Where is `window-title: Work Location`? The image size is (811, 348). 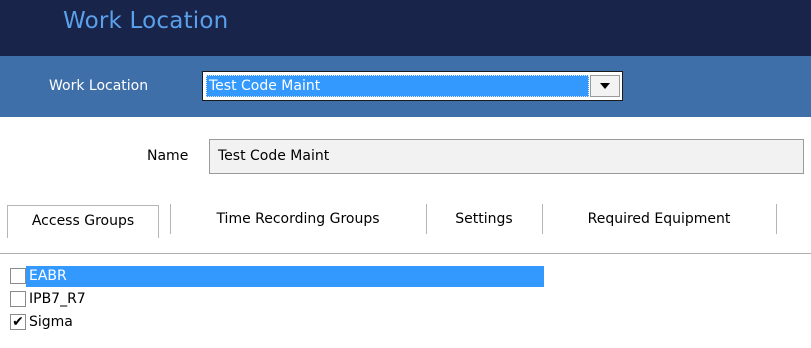
window-title: Work Location is located at coordinates (146, 21).